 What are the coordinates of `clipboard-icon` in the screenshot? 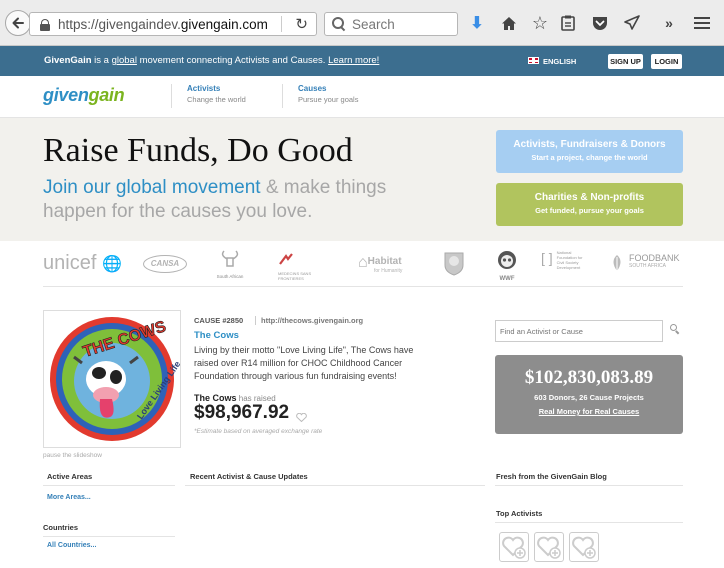 It's located at (568, 23).